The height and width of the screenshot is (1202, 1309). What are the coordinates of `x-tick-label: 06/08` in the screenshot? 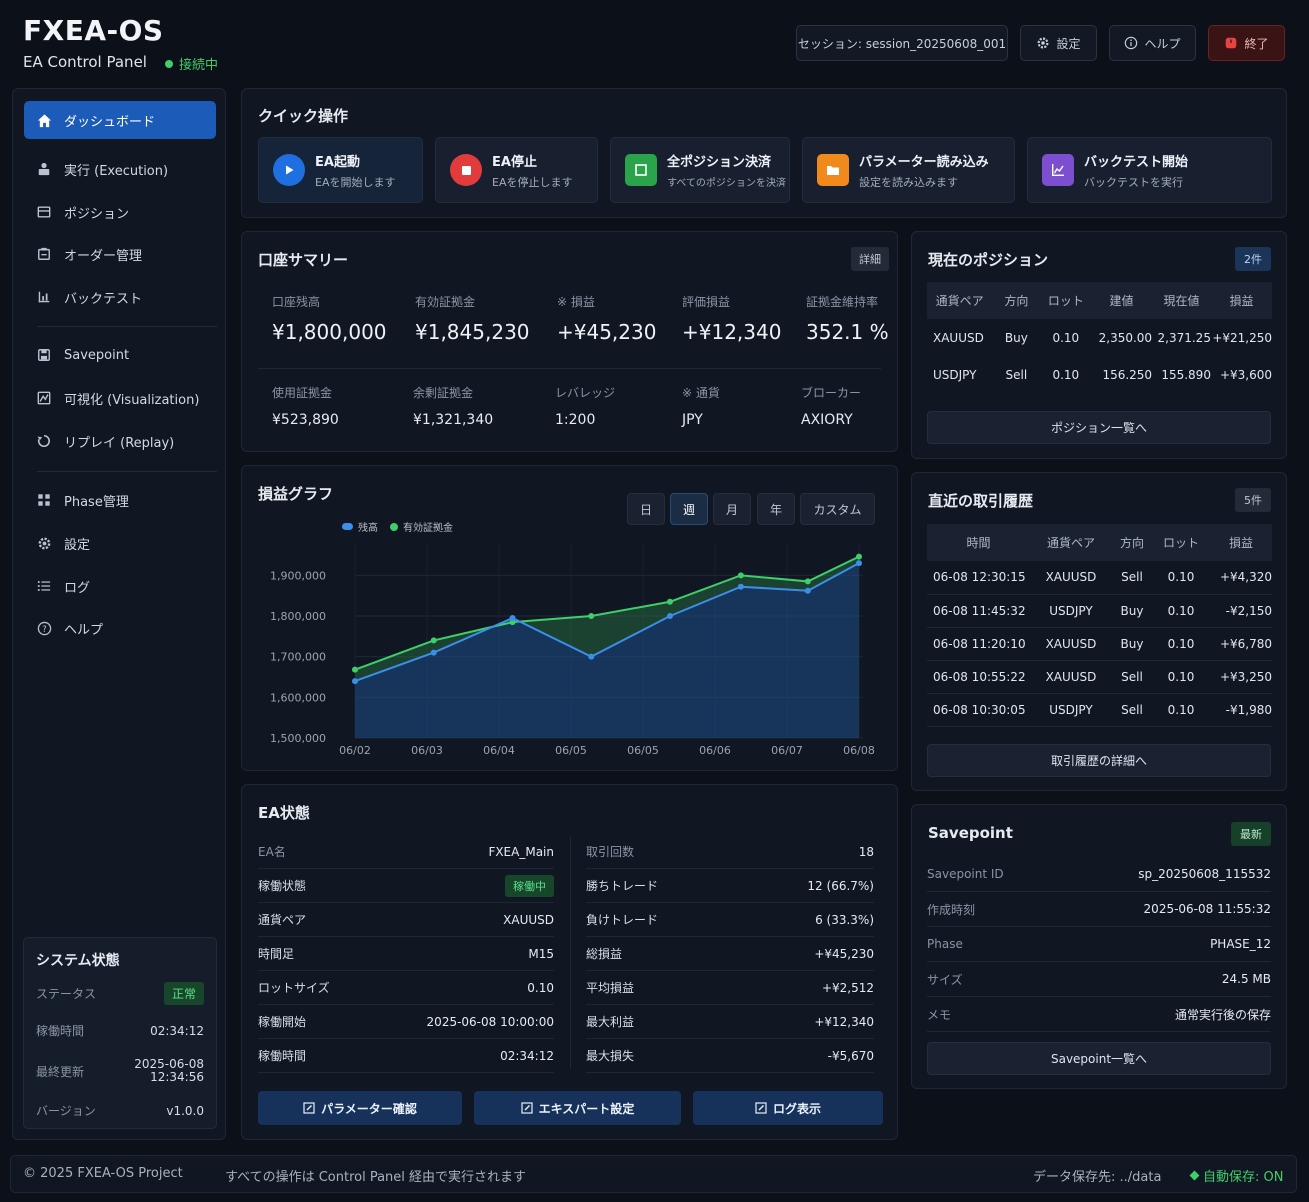 It's located at (859, 750).